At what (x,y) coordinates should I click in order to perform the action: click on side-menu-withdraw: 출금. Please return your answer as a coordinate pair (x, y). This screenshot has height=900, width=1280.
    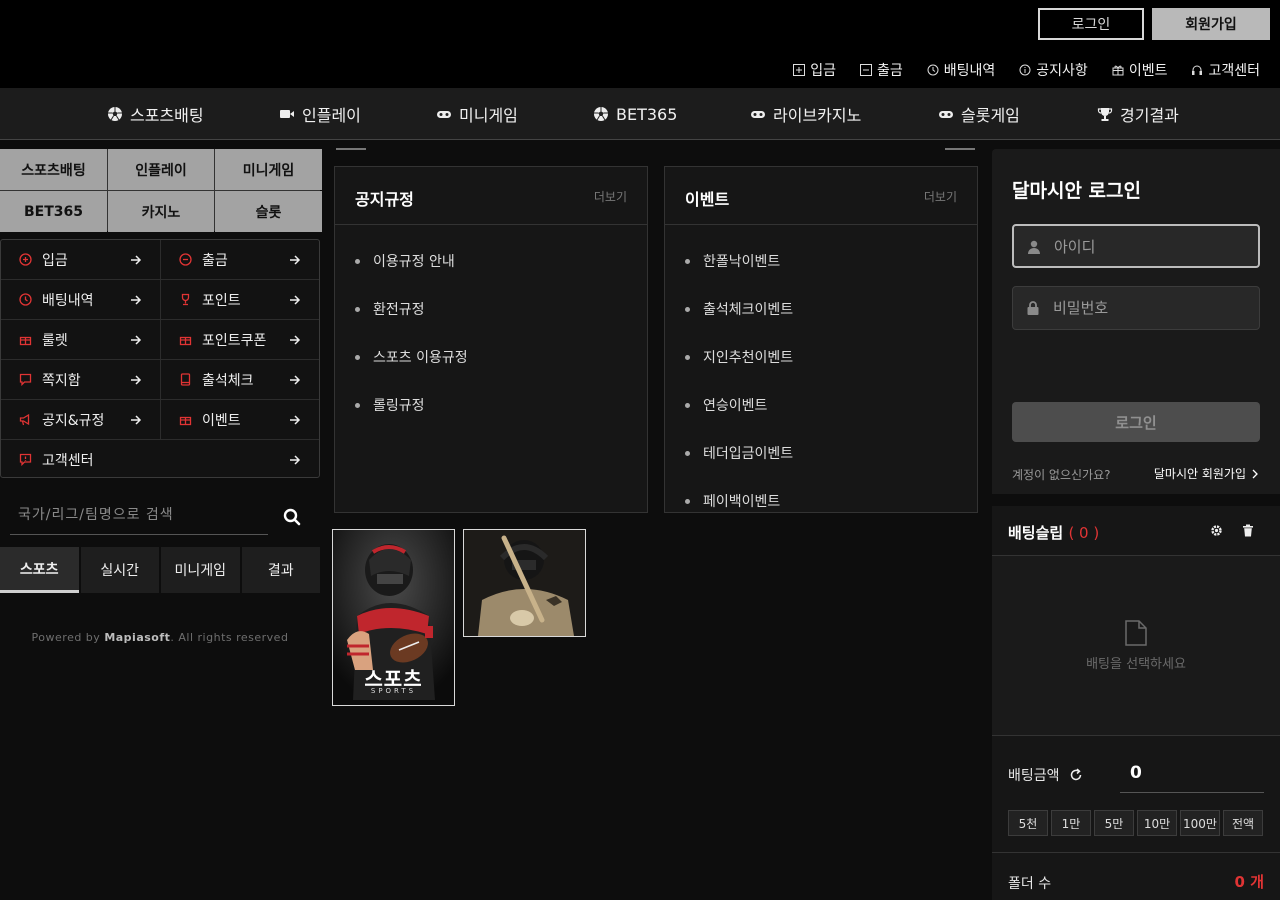
    Looking at the image, I should click on (240, 259).